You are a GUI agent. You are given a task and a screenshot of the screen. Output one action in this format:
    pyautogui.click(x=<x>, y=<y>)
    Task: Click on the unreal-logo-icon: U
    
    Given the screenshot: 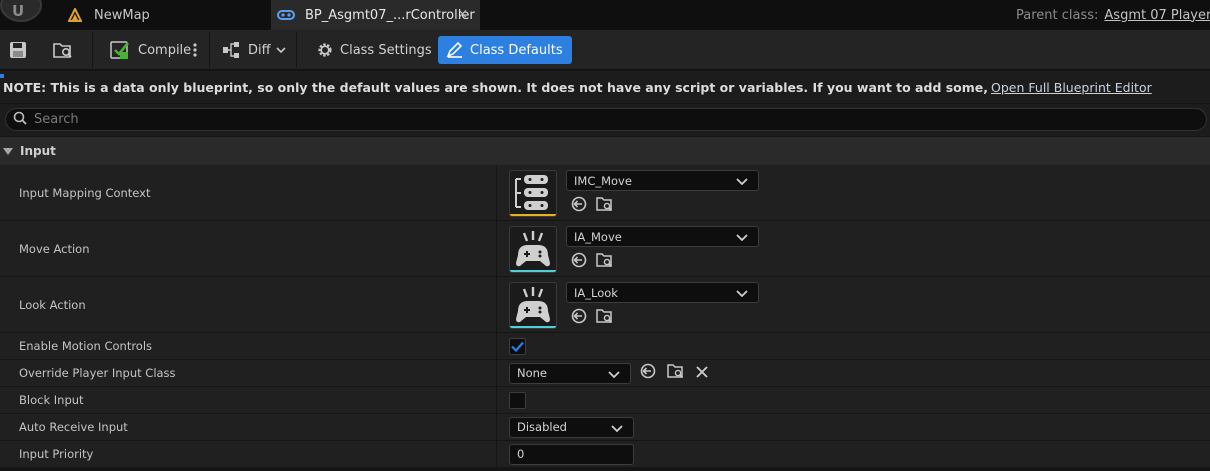 What is the action you would take?
    pyautogui.click(x=21, y=11)
    